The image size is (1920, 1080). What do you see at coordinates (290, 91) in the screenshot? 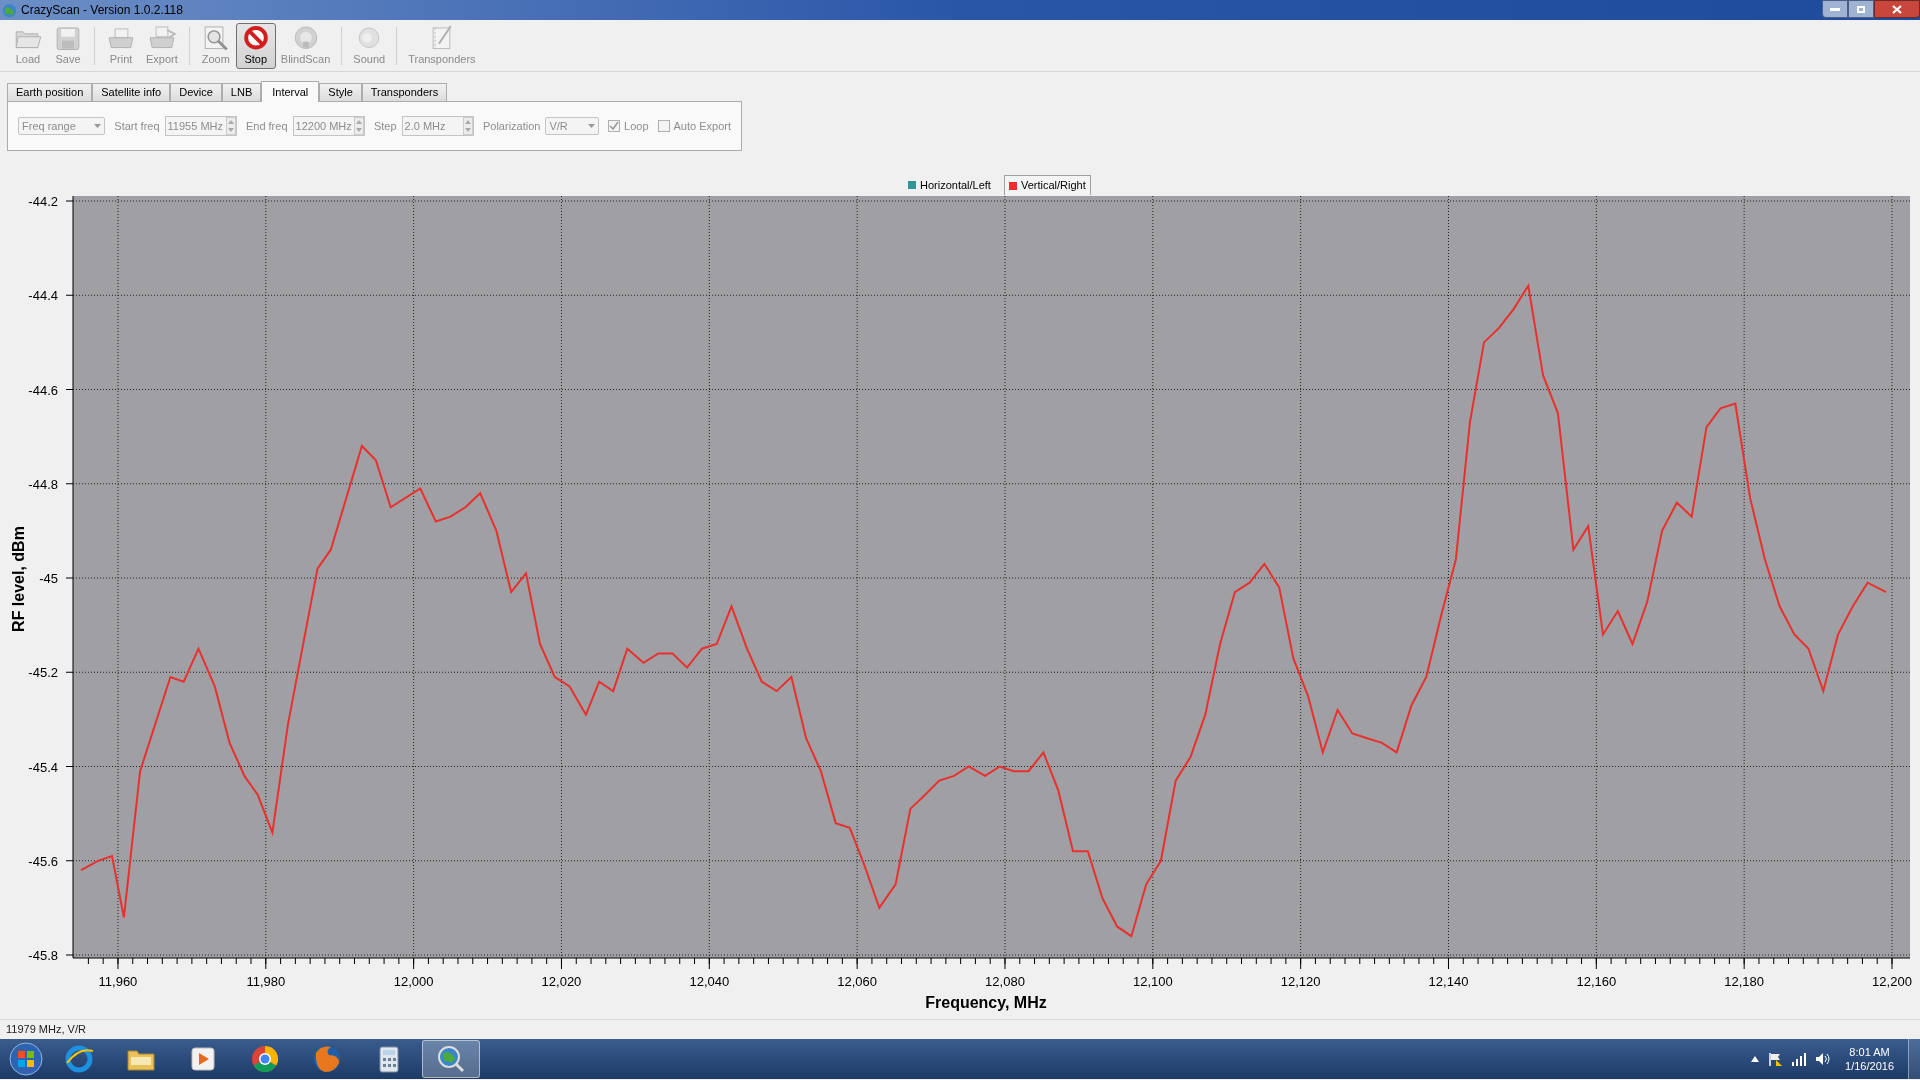
I see `tab: Interval` at bounding box center [290, 91].